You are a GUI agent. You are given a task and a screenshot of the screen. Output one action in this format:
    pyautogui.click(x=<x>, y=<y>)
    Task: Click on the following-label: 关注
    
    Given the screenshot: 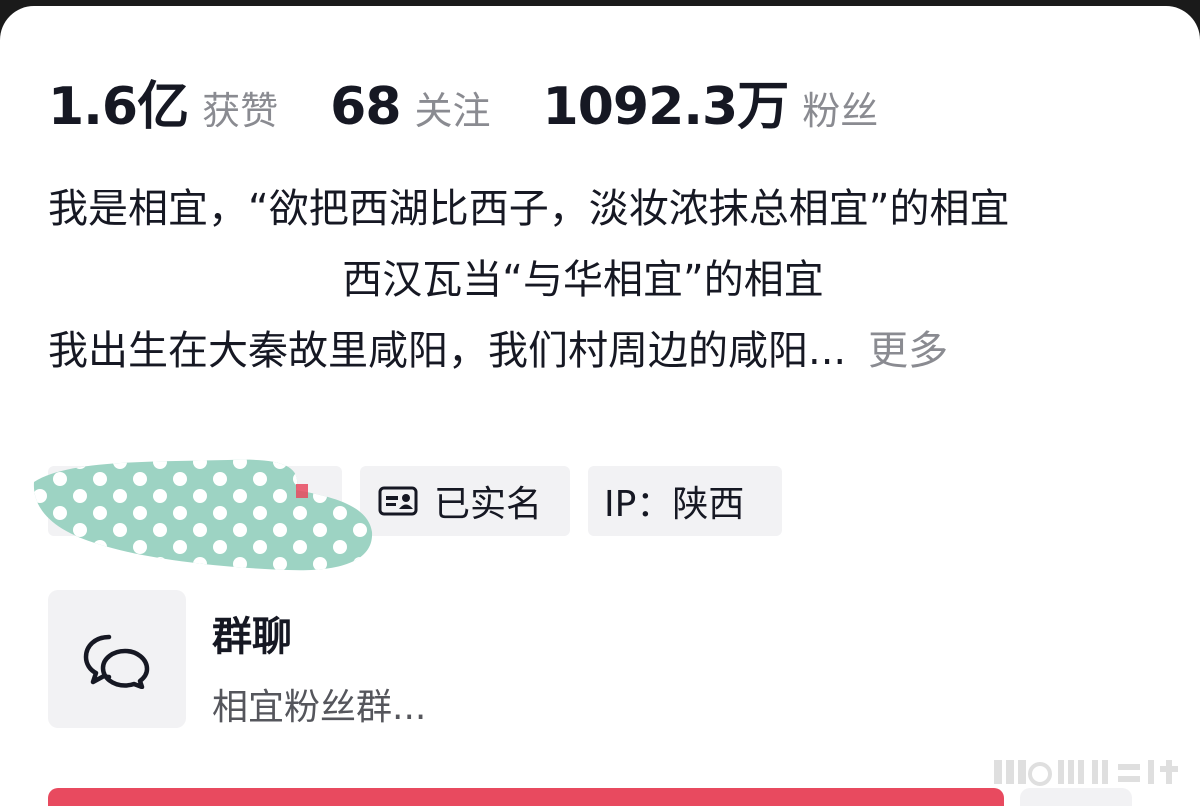 What is the action you would take?
    pyautogui.click(x=452, y=111)
    